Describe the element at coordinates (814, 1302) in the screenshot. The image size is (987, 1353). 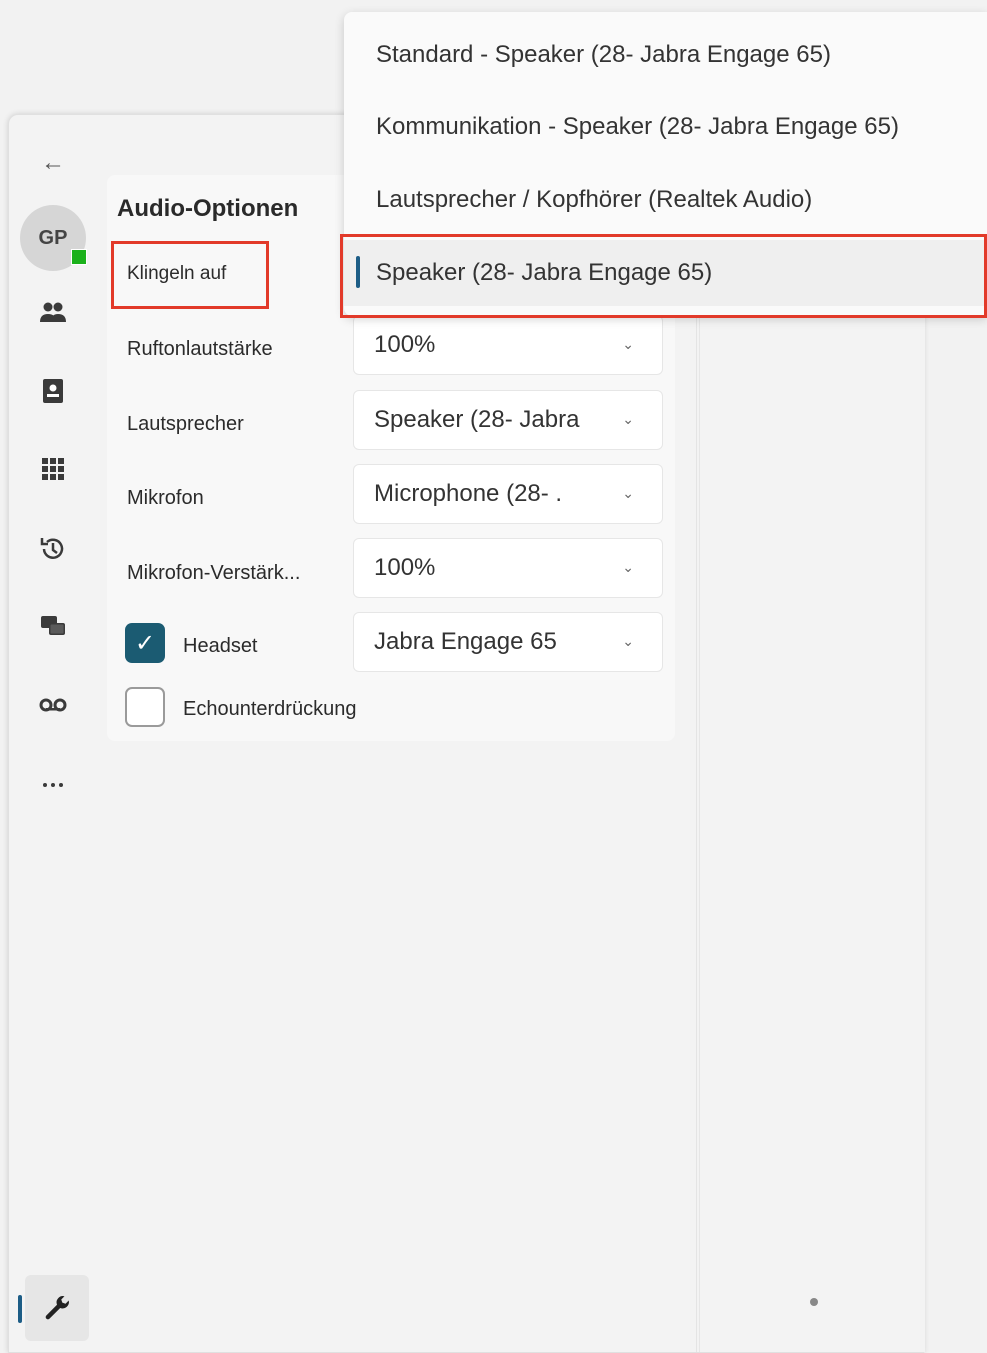
I see `dot-marker` at that location.